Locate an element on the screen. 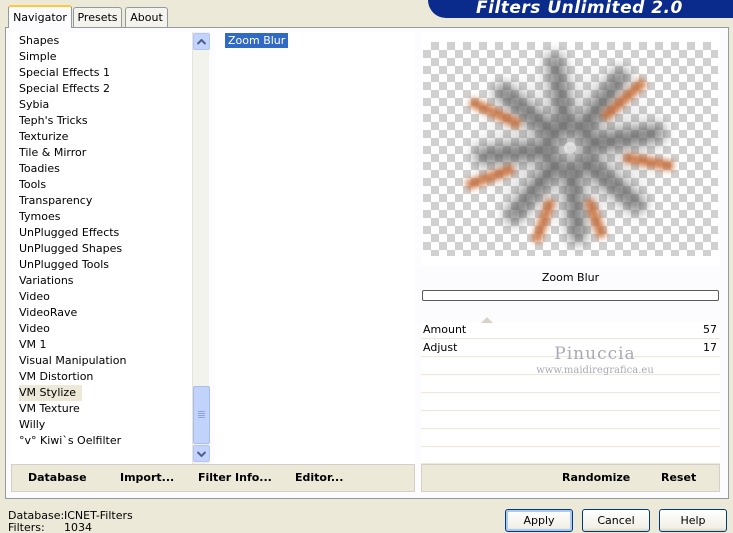 Image resolution: width=733 pixels, height=533 pixels. category-item: Variations is located at coordinates (46, 281).